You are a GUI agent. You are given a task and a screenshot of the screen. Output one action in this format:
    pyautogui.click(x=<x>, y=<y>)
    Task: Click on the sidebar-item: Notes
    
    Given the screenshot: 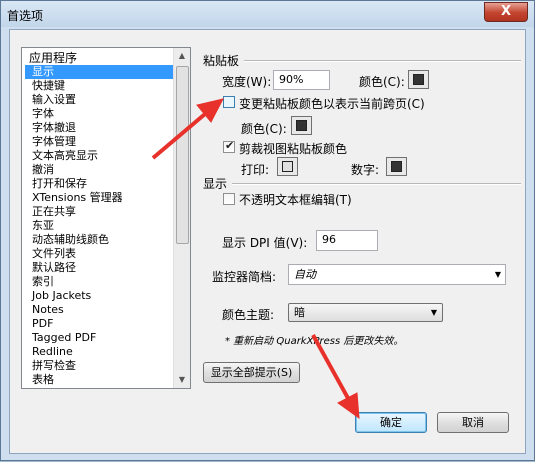 What is the action you would take?
    pyautogui.click(x=100, y=310)
    